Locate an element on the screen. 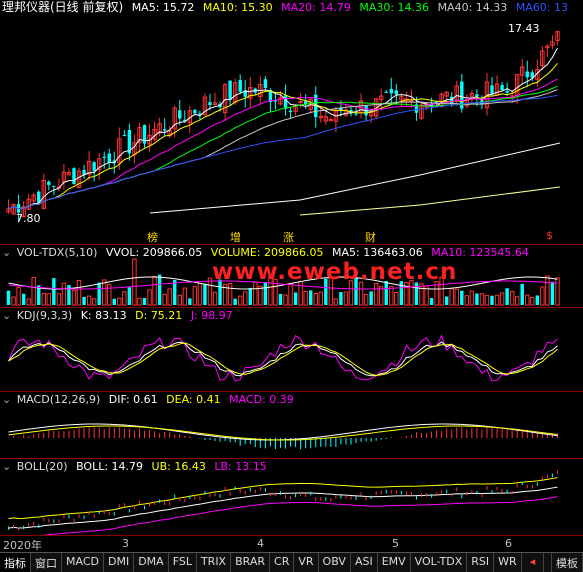  boll-chart is located at coordinates (291, 497).